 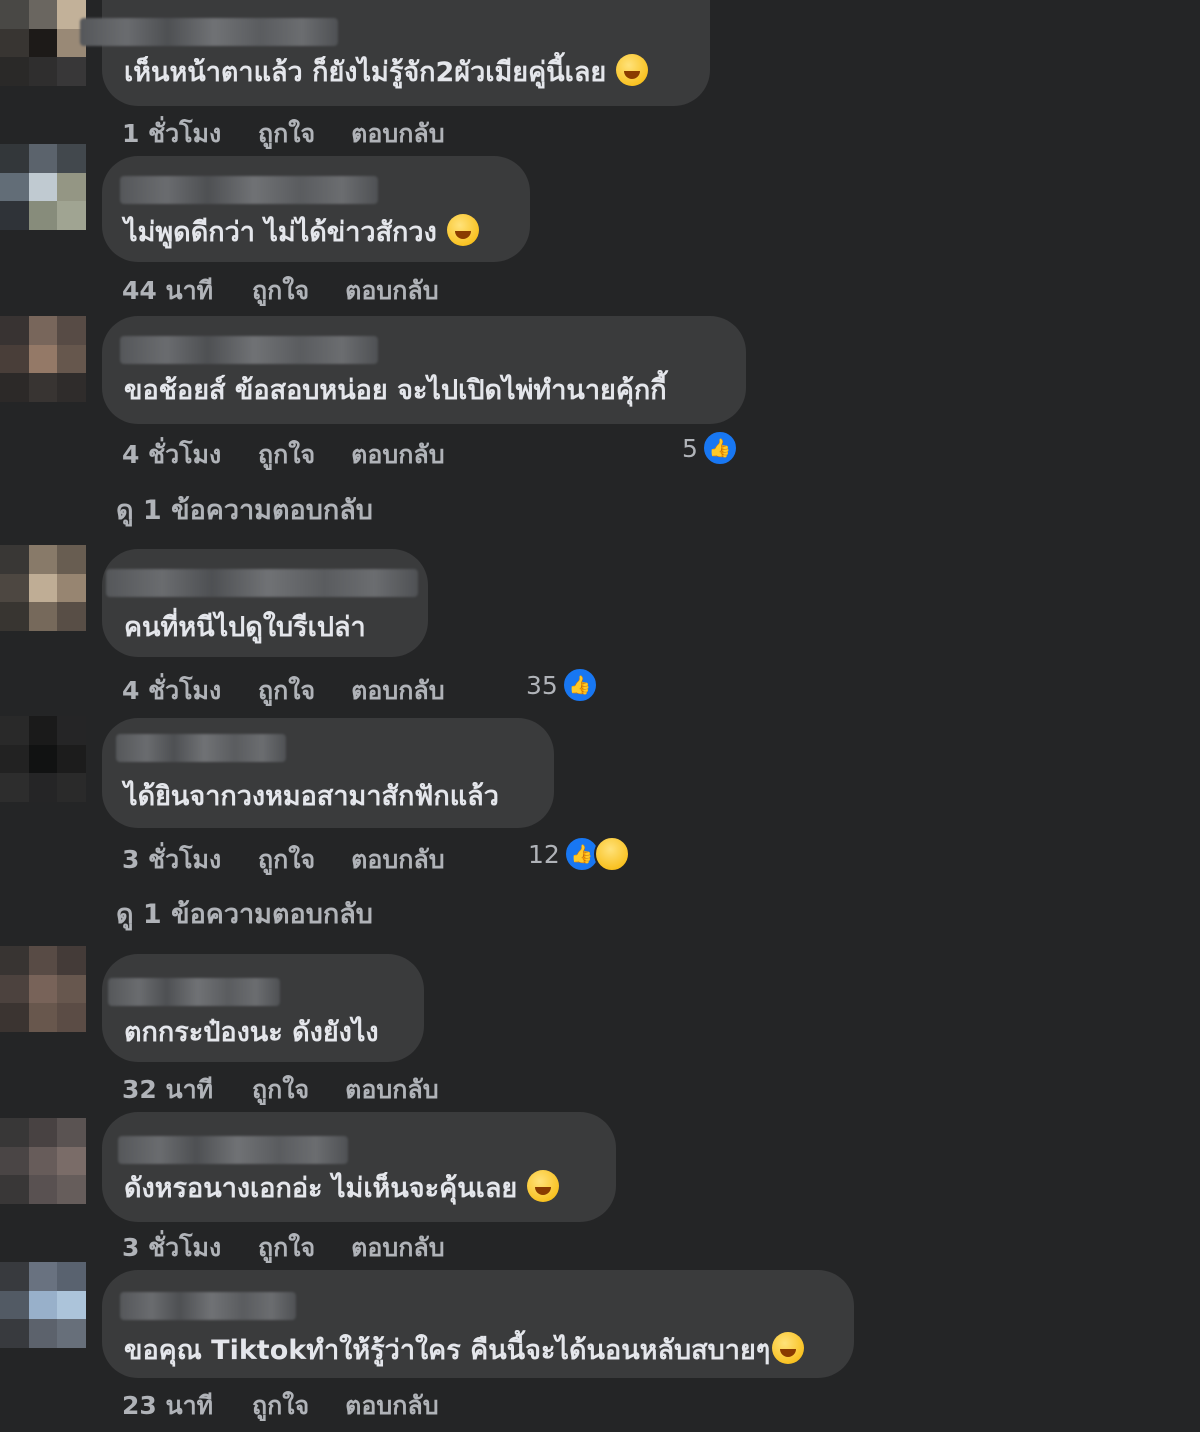 I want to click on reaction-summary: 5 👍, so click(x=710, y=448).